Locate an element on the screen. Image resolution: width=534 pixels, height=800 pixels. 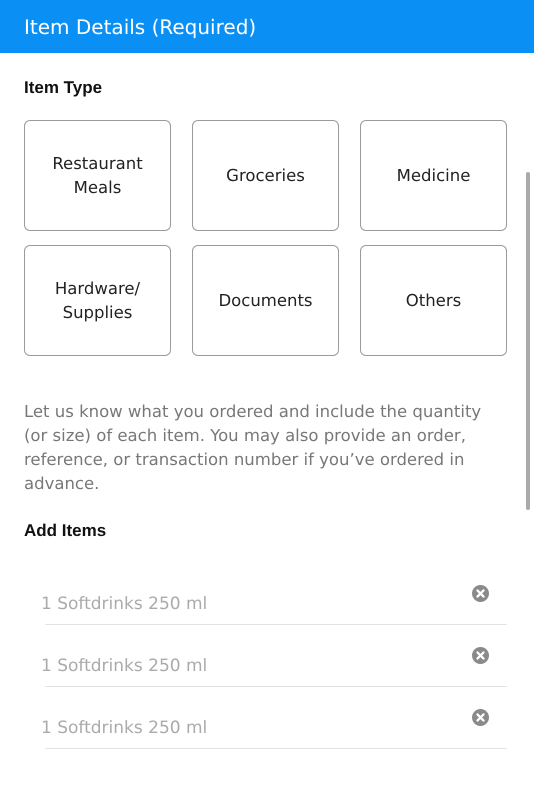
item-type-option: Restaurant Meals is located at coordinates (97, 175).